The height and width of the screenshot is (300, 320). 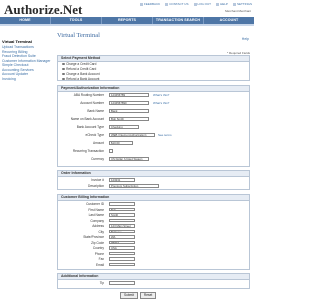 What do you see at coordinates (97, 180) in the screenshot?
I see `field-label: Invoice #` at bounding box center [97, 180].